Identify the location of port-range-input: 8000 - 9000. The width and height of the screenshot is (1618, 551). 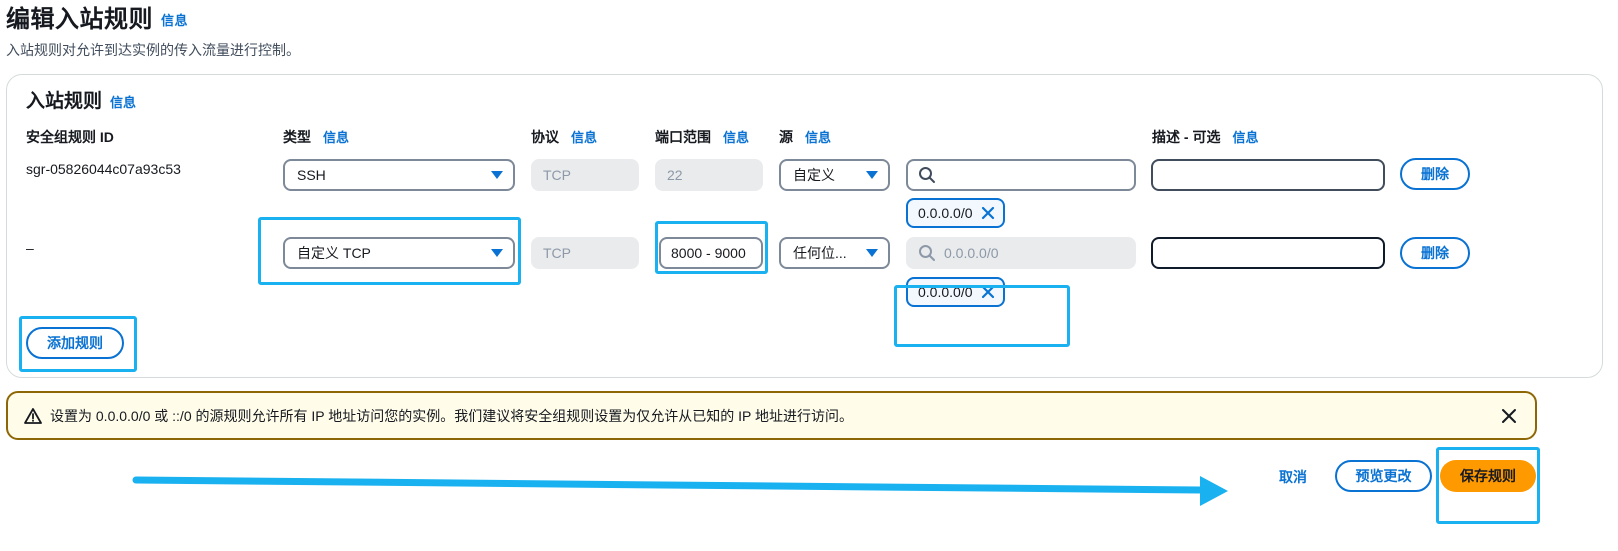
(711, 253).